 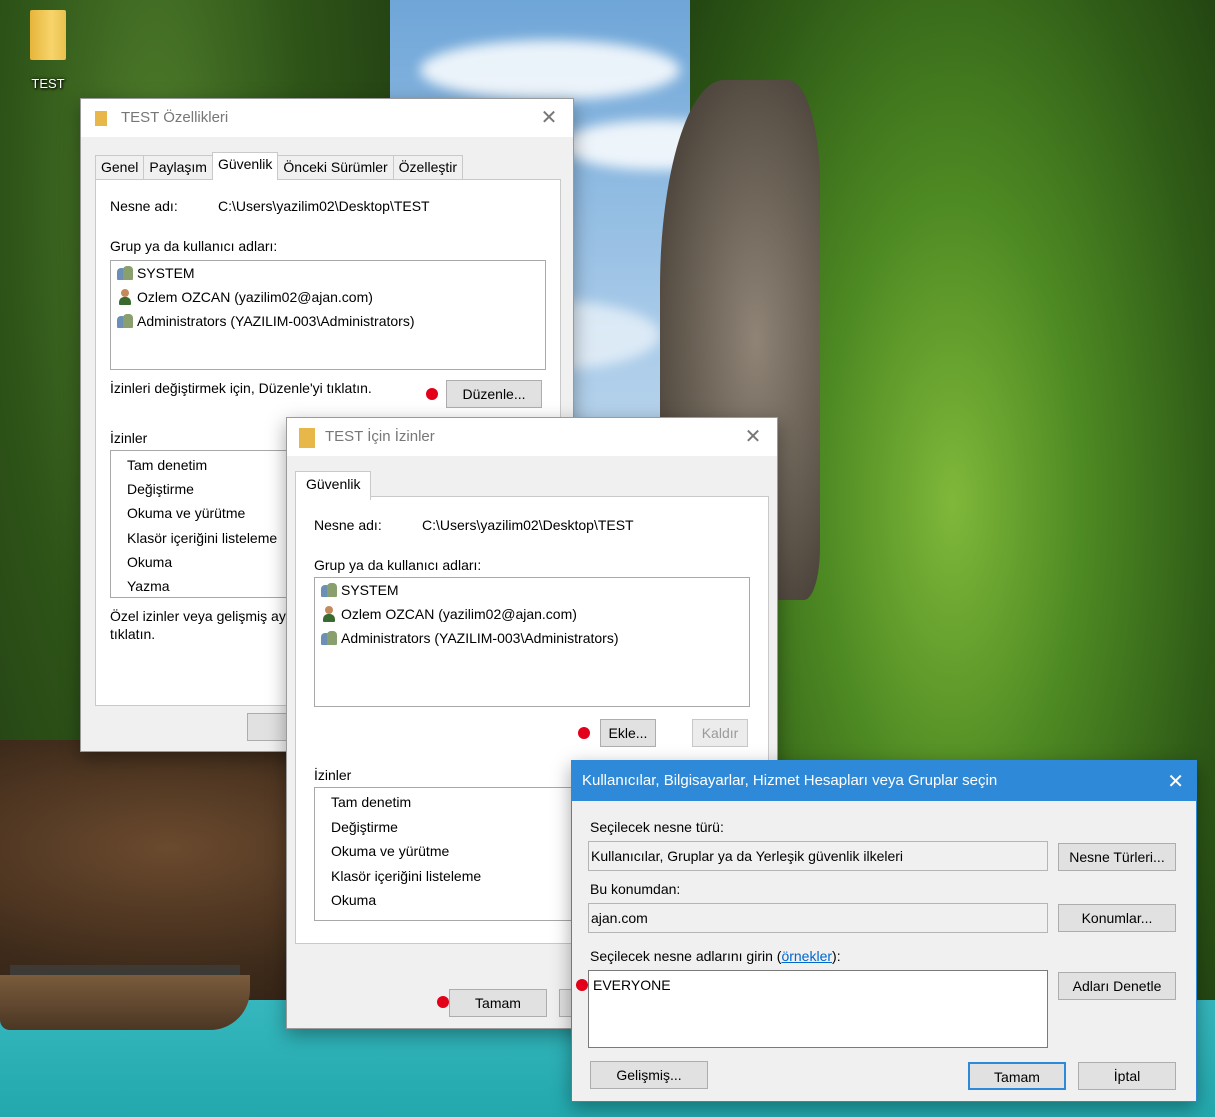 What do you see at coordinates (380, 436) in the screenshot?
I see `window-title: TEST İçin İzinler` at bounding box center [380, 436].